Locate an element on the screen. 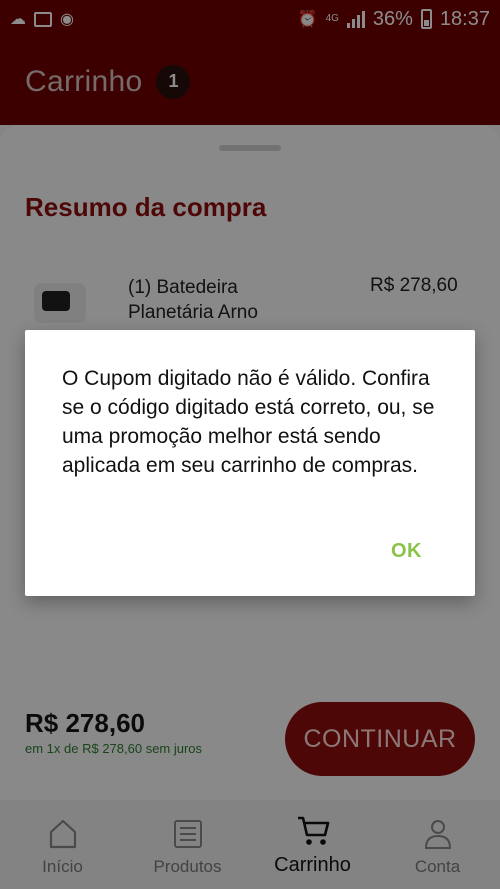 The height and width of the screenshot is (889, 500). ok-button: OK is located at coordinates (406, 551).